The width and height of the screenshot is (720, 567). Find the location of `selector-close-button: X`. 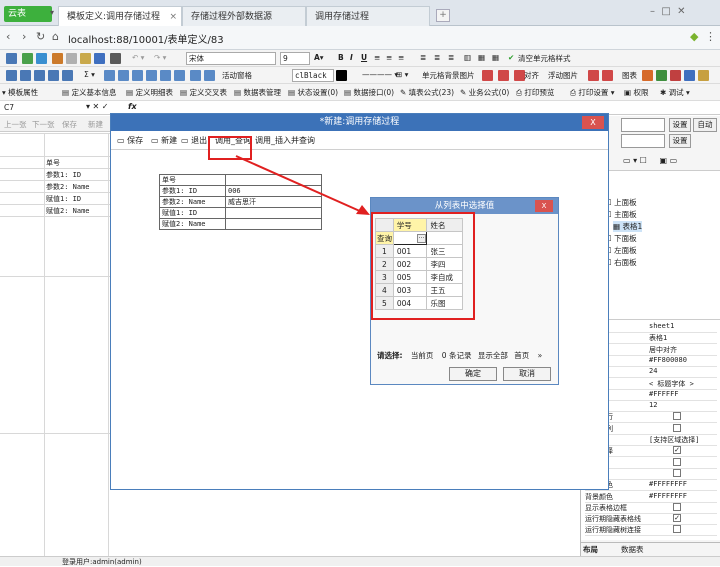

selector-close-button: X is located at coordinates (544, 206).